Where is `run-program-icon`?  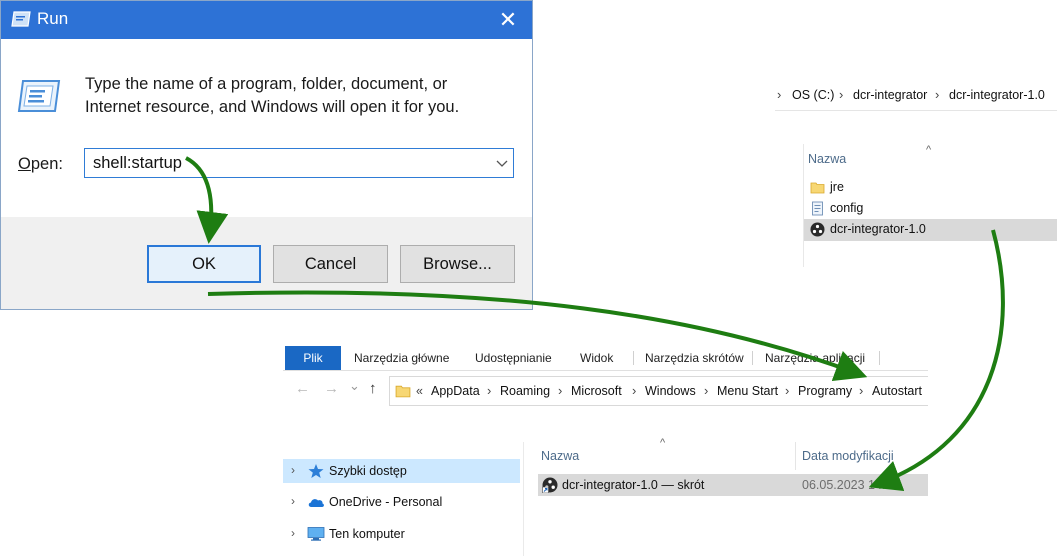
run-program-icon is located at coordinates (39, 96).